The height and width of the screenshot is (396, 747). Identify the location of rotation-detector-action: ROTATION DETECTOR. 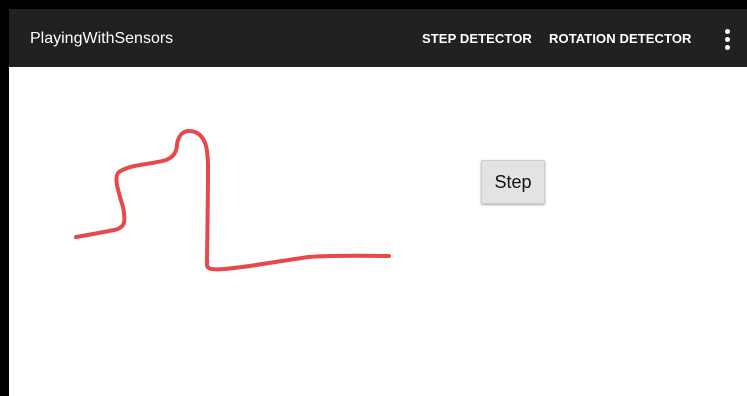
(620, 39).